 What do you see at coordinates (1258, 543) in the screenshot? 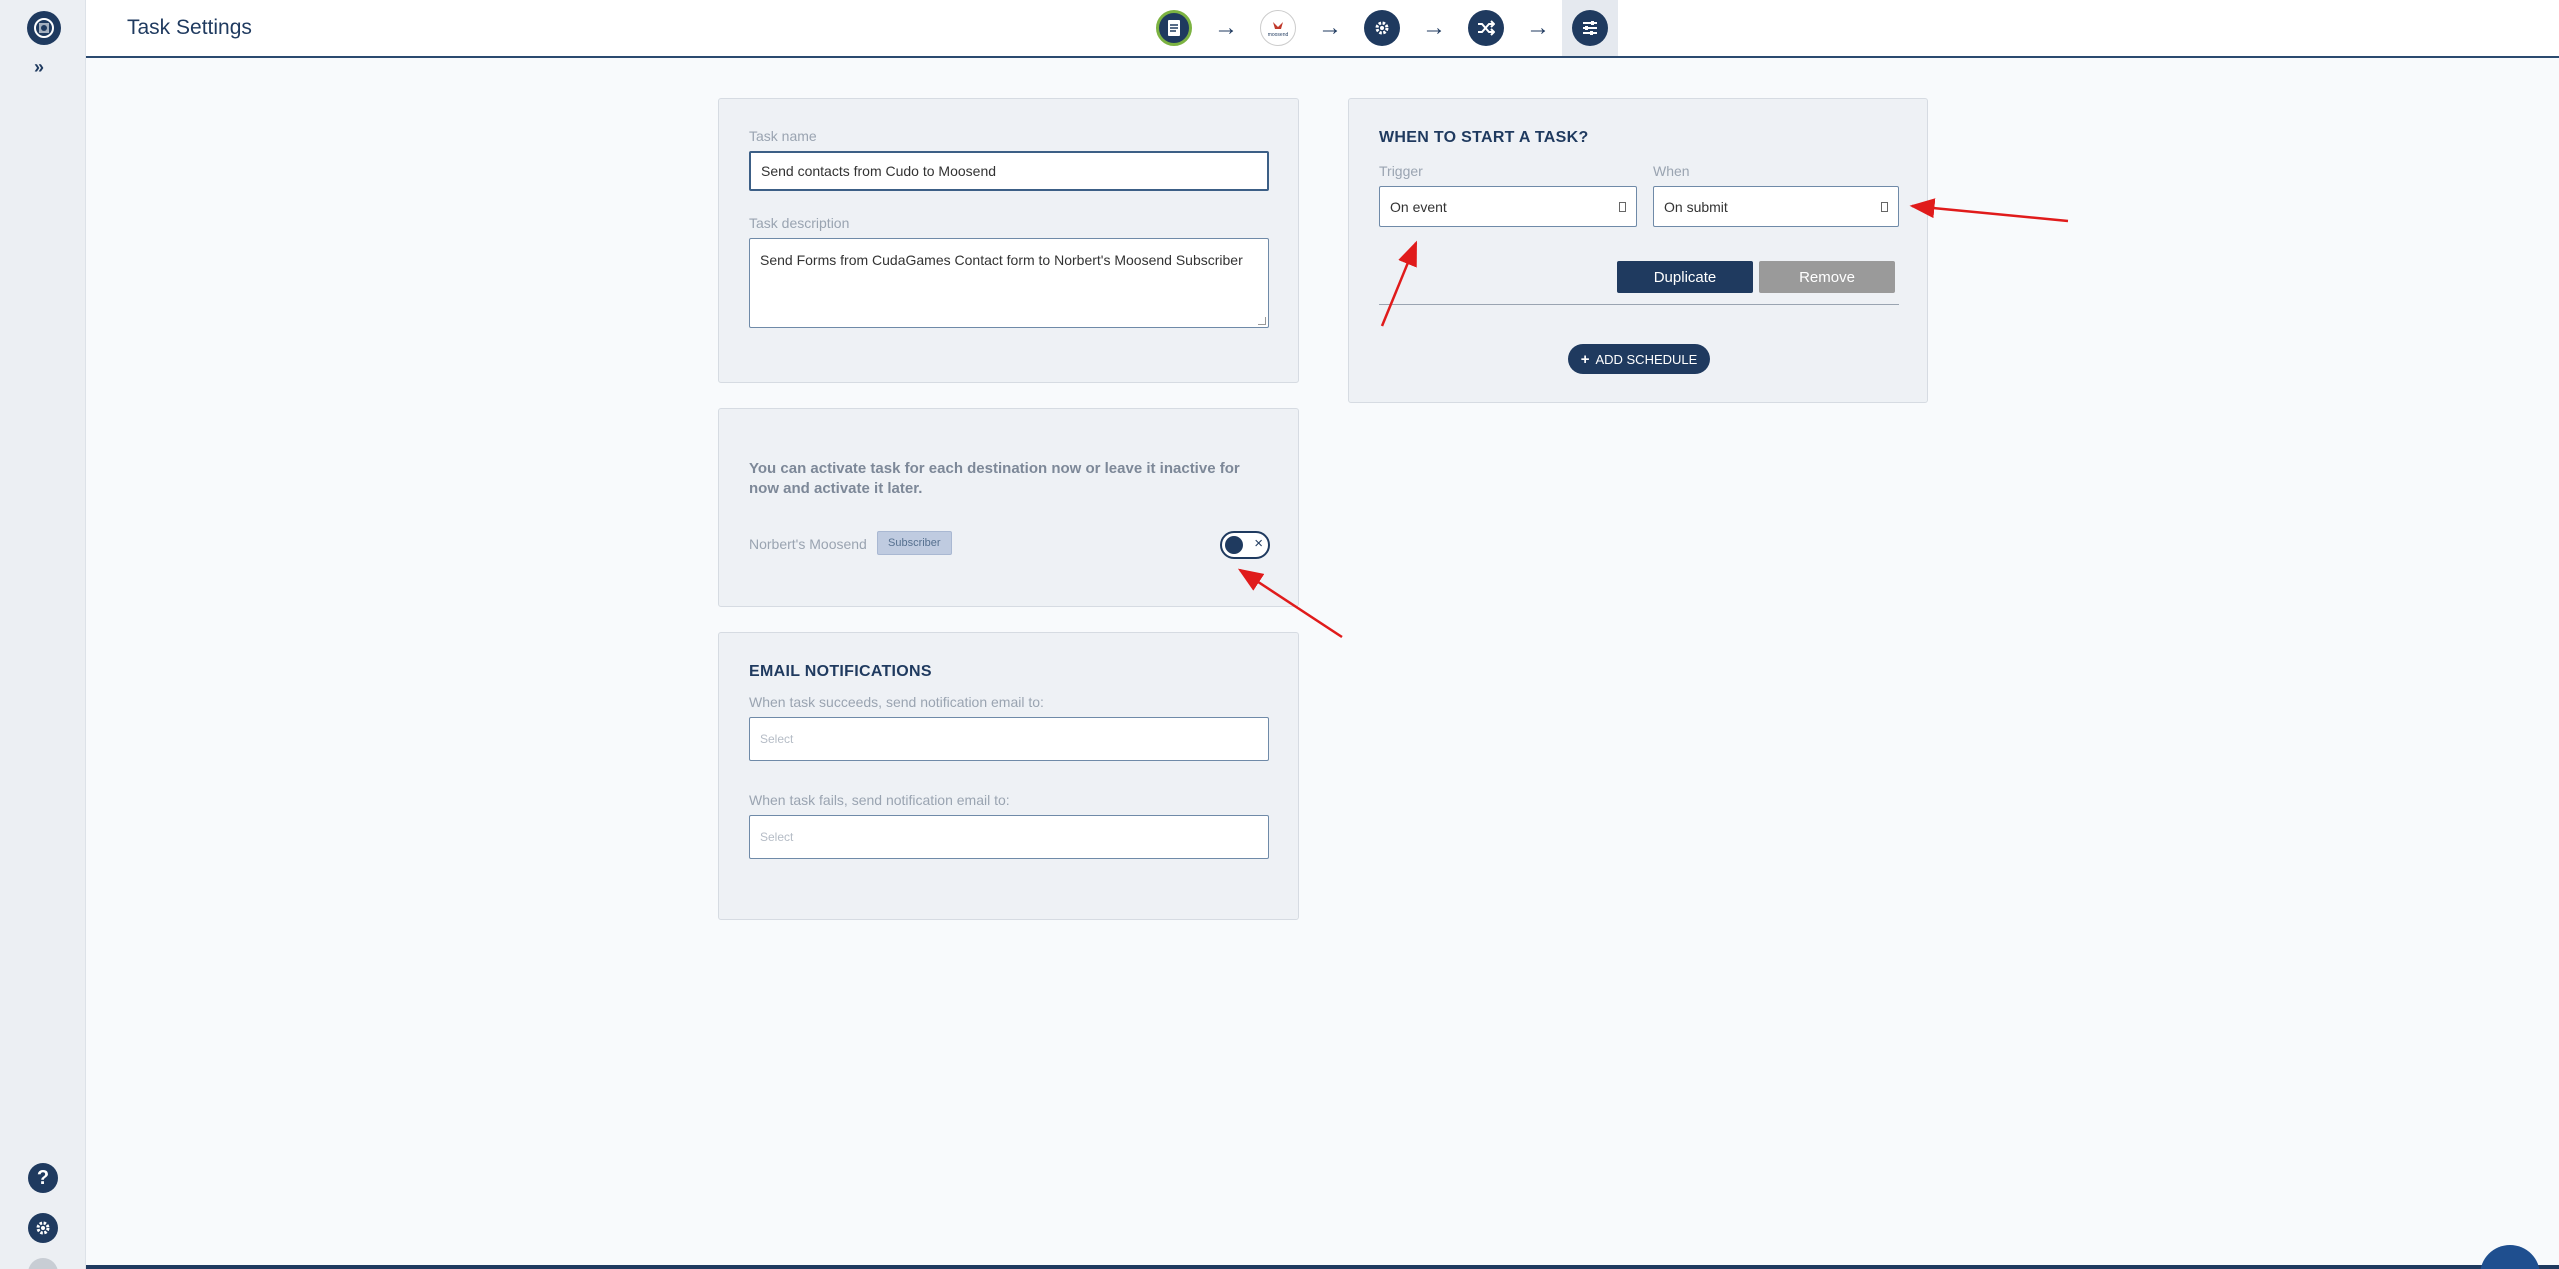
I see `close-icon: ×` at bounding box center [1258, 543].